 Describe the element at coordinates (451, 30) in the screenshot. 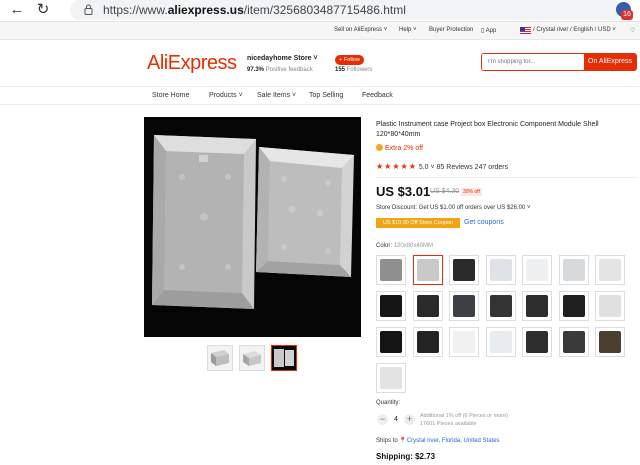

I see `buyer-protection-link: Buyer Protection` at that location.